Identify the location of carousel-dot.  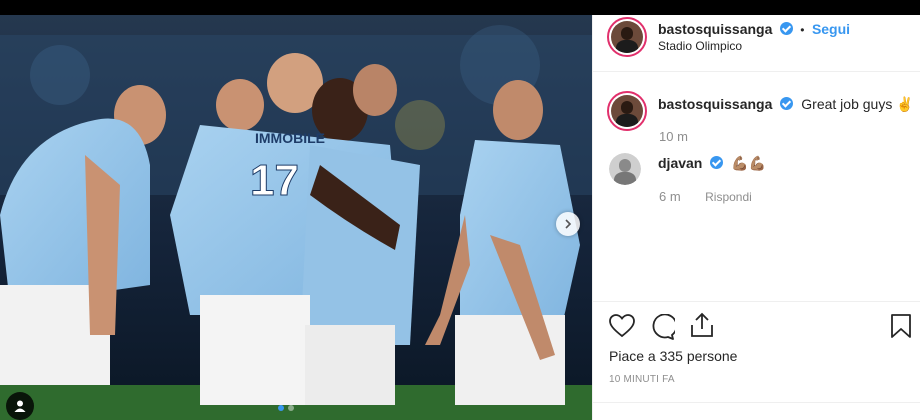
(291, 408).